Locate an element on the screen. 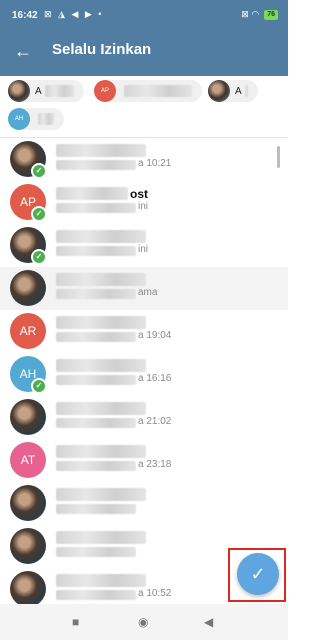 The height and width of the screenshot is (640, 320). contact-name: ost is located at coordinates (139, 194).